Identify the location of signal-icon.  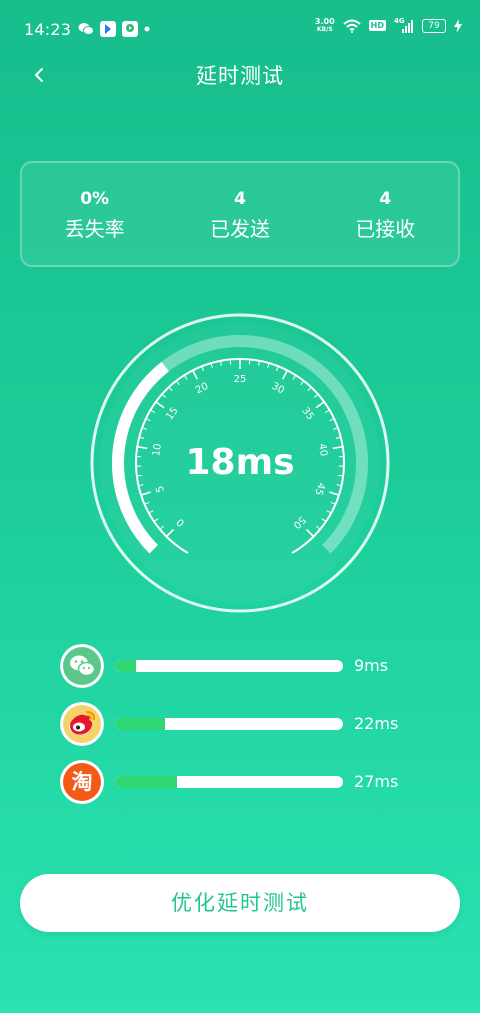
(407, 26).